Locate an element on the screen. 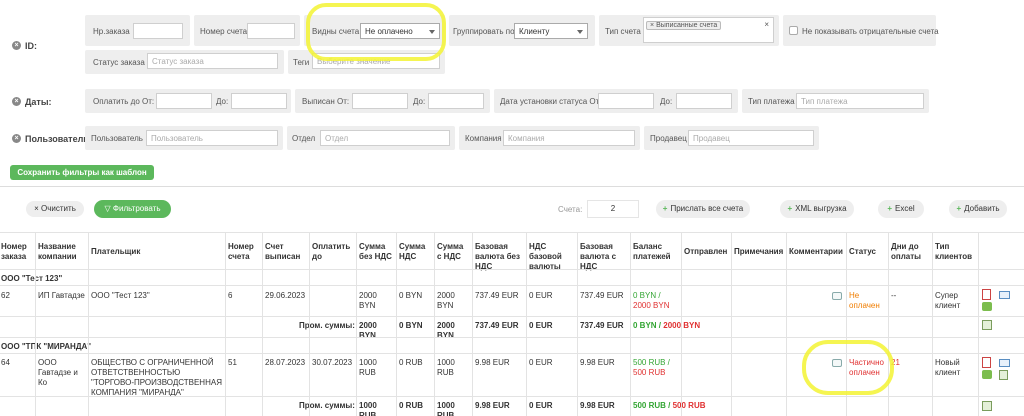  cell-sum-vat: 1000 RUB is located at coordinates (446, 367).